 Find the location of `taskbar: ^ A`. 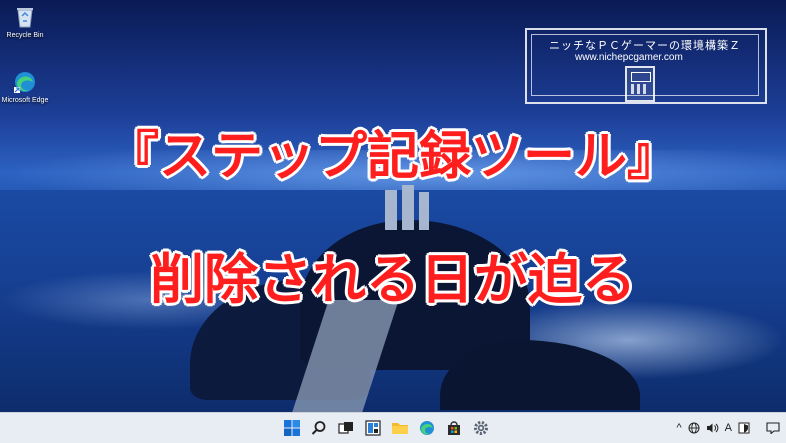

taskbar: ^ A is located at coordinates (393, 427).